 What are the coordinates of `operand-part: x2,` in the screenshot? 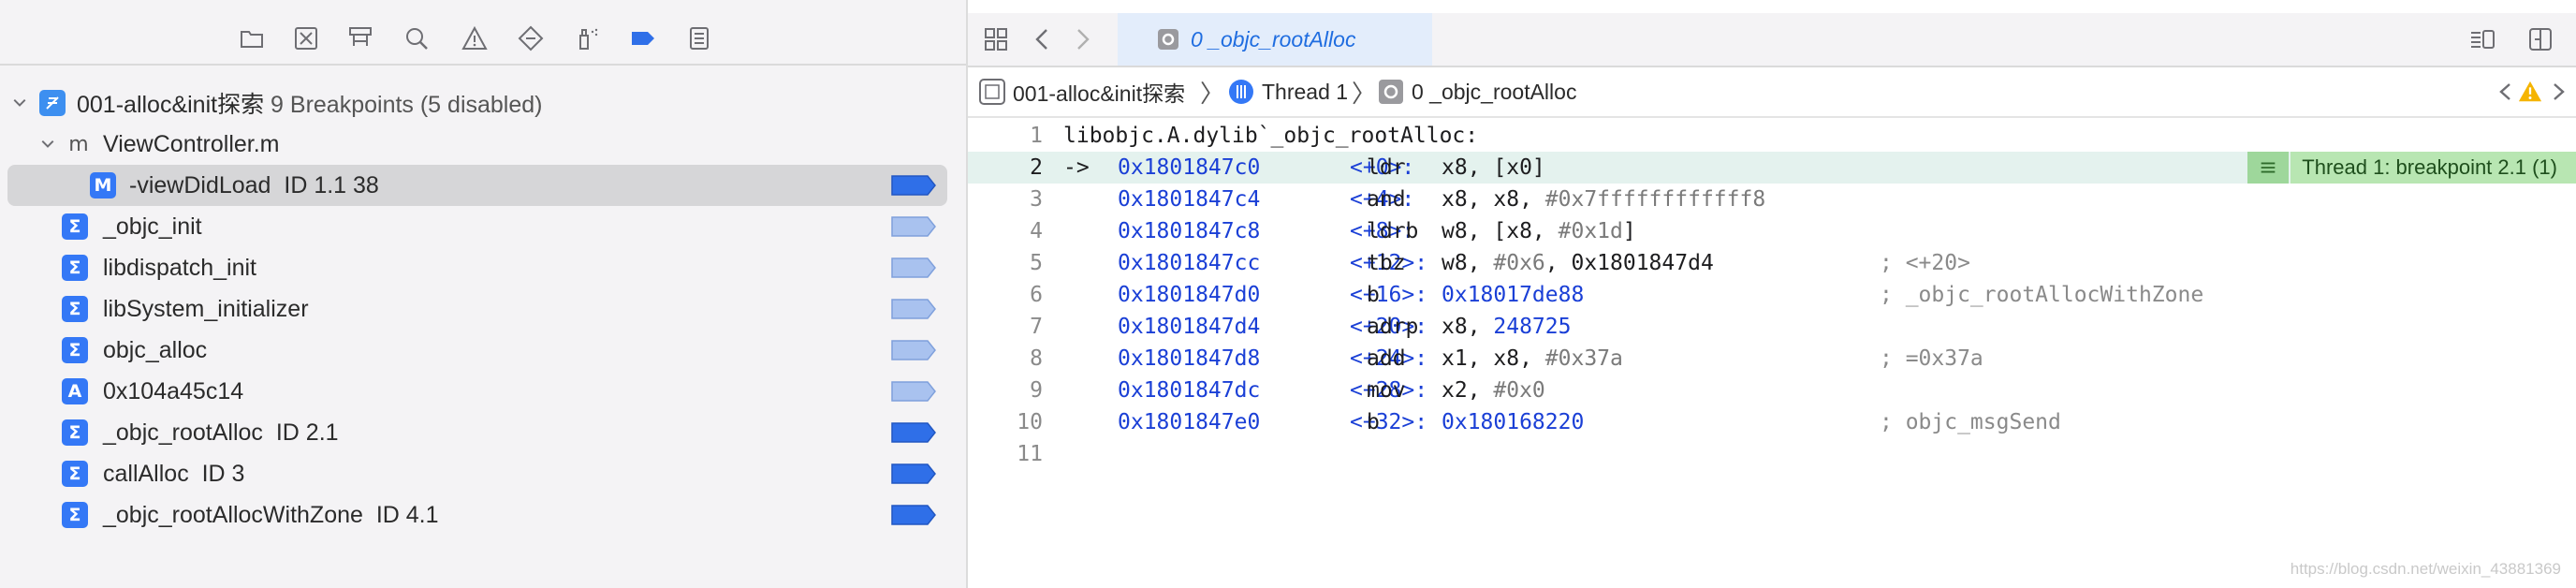 It's located at (1468, 391).